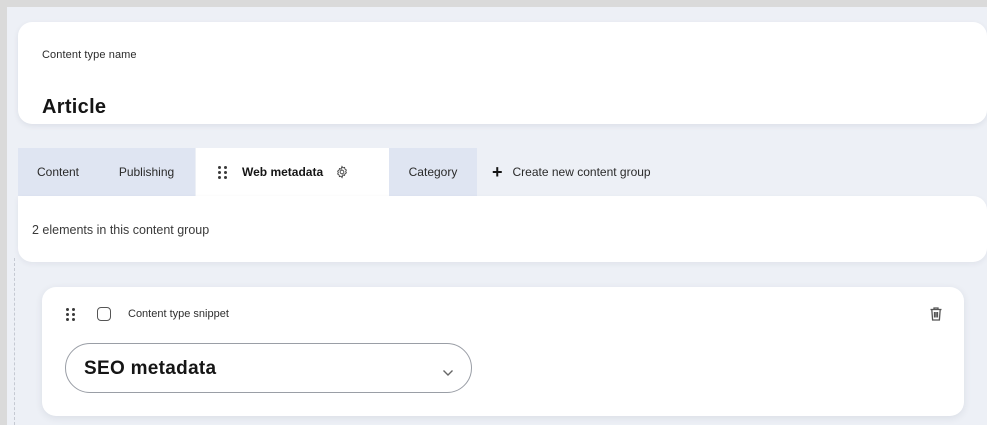  What do you see at coordinates (342, 172) in the screenshot?
I see `gear-icon` at bounding box center [342, 172].